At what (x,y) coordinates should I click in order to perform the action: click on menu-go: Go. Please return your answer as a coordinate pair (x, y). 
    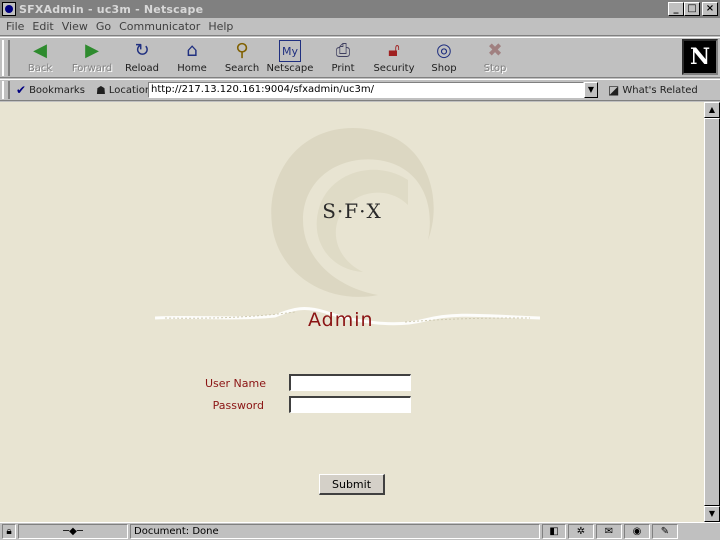
    Looking at the image, I should click on (103, 26).